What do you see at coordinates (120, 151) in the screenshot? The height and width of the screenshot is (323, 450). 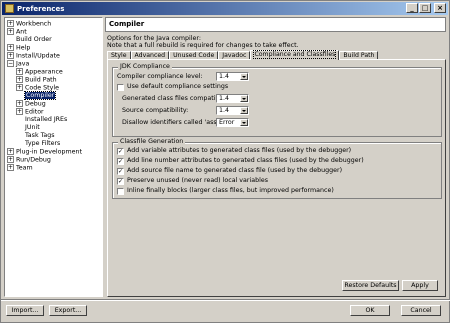 I see `variable-attributes-checkbox: ✓` at bounding box center [120, 151].